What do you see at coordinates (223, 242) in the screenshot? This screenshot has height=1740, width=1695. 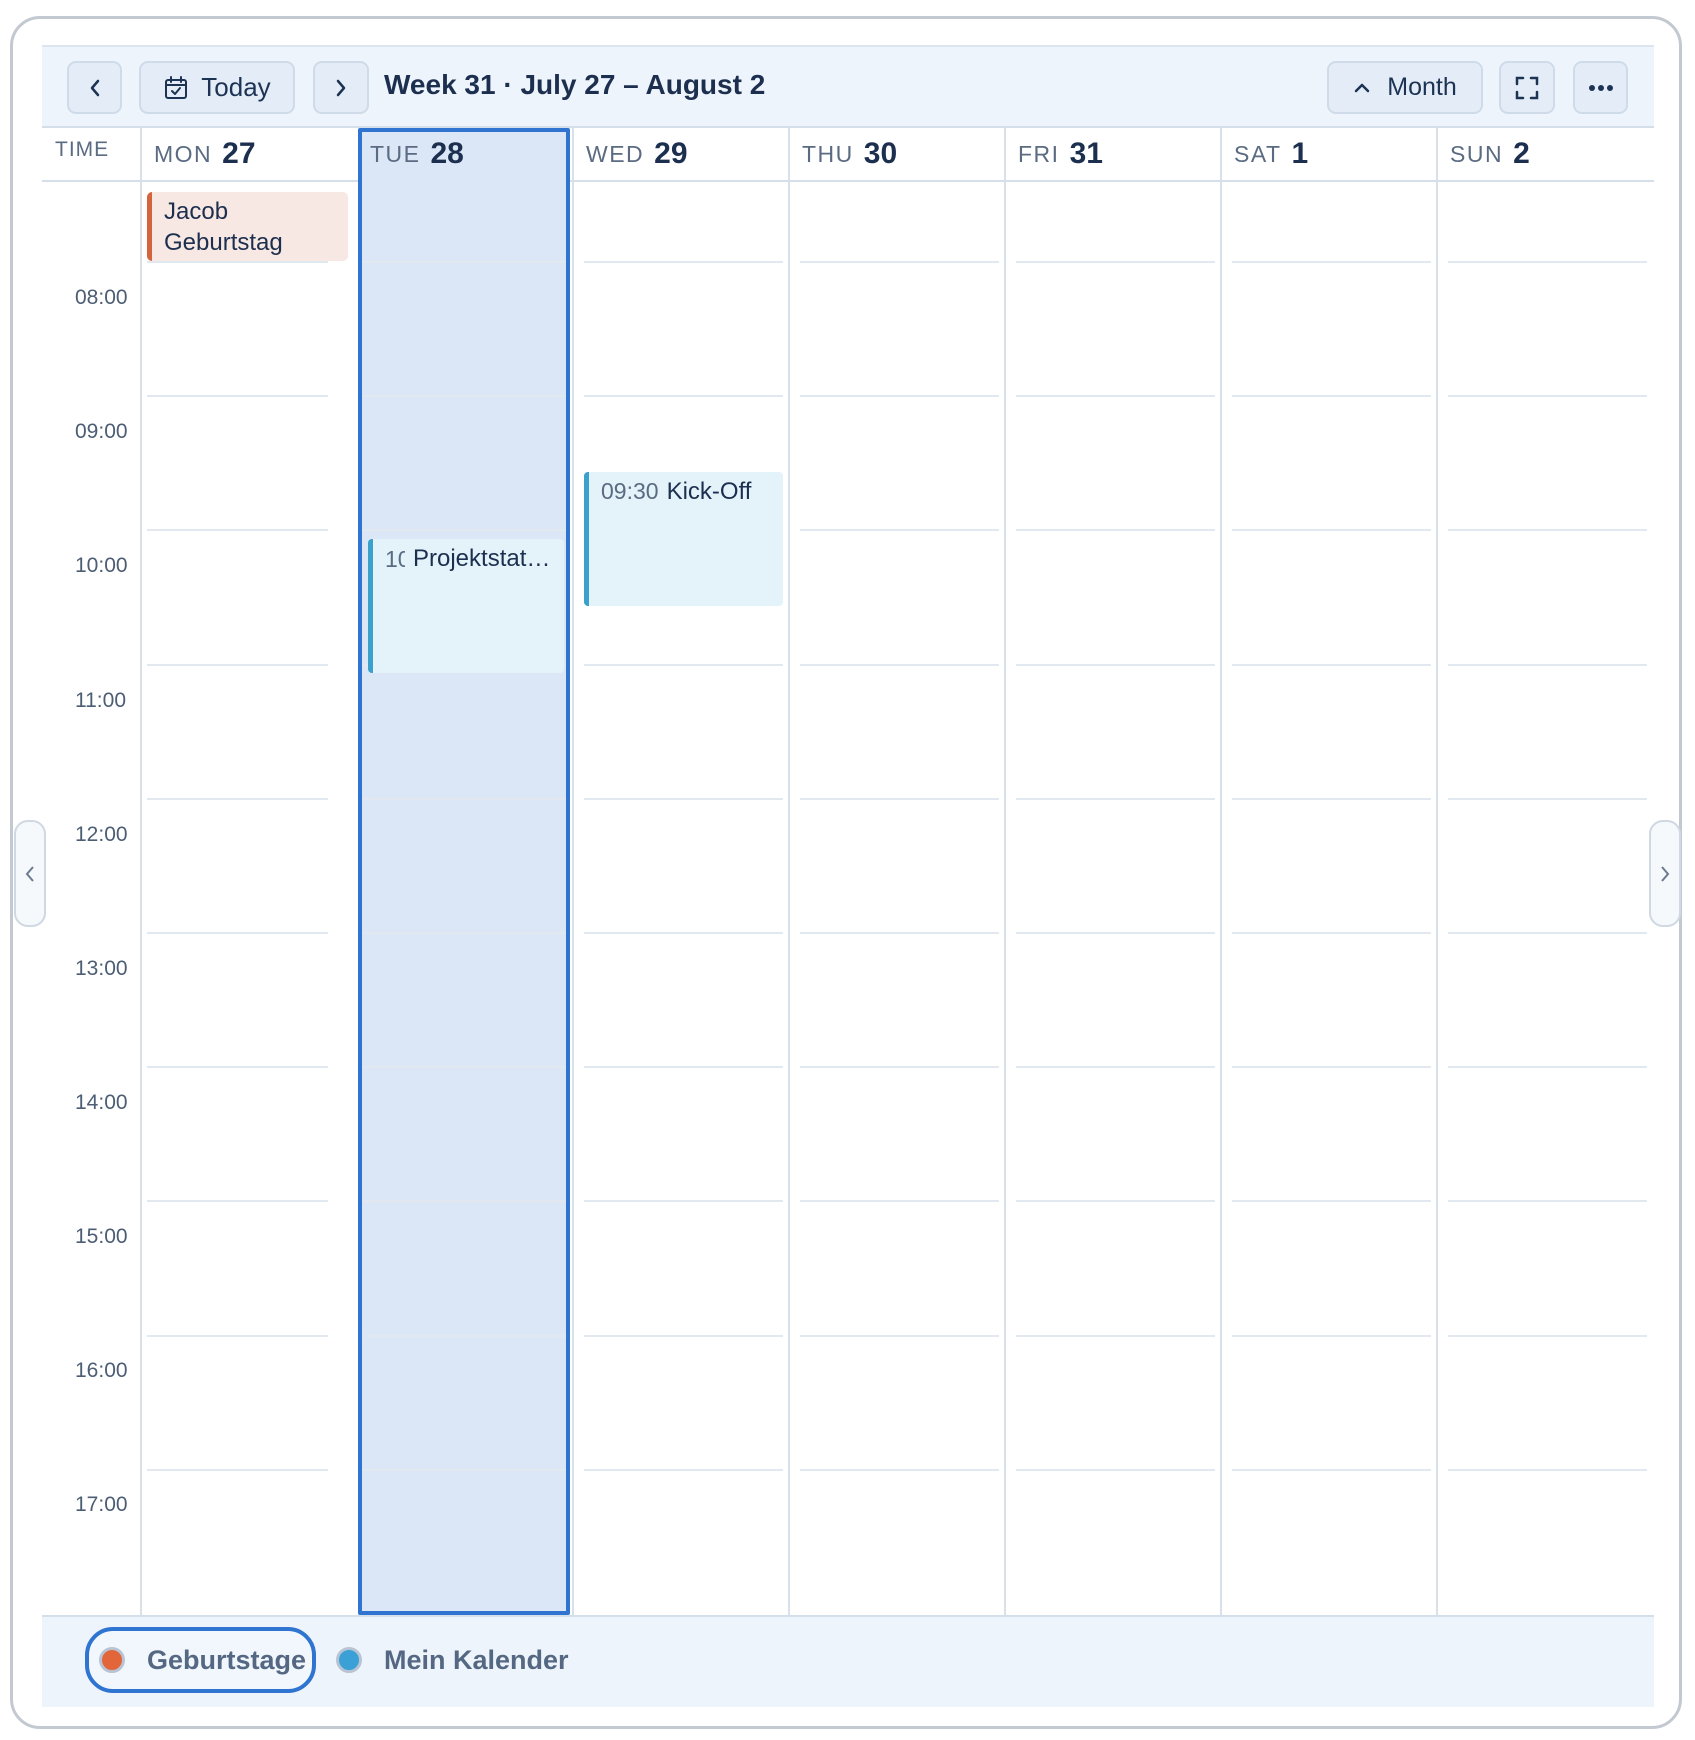 I see `event-subtitle: Geburtstag` at bounding box center [223, 242].